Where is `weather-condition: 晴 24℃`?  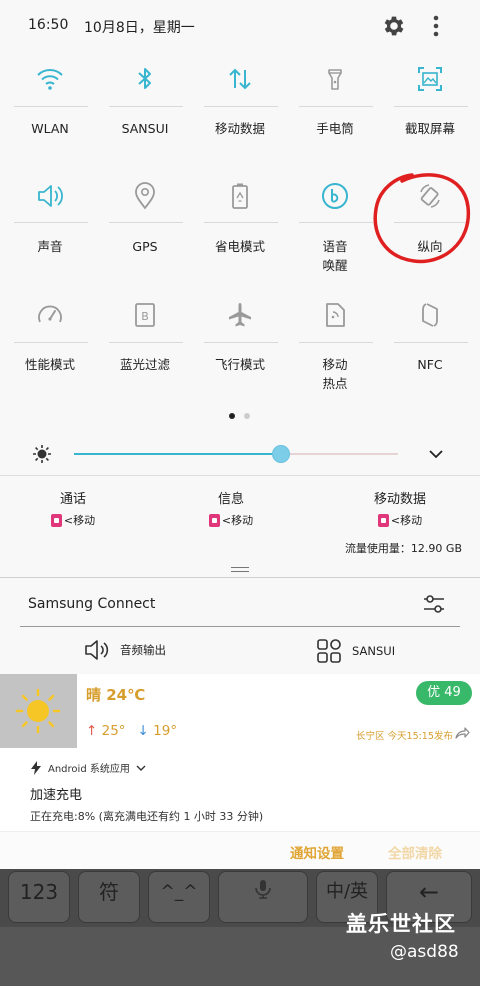 weather-condition: 晴 24℃ is located at coordinates (116, 695).